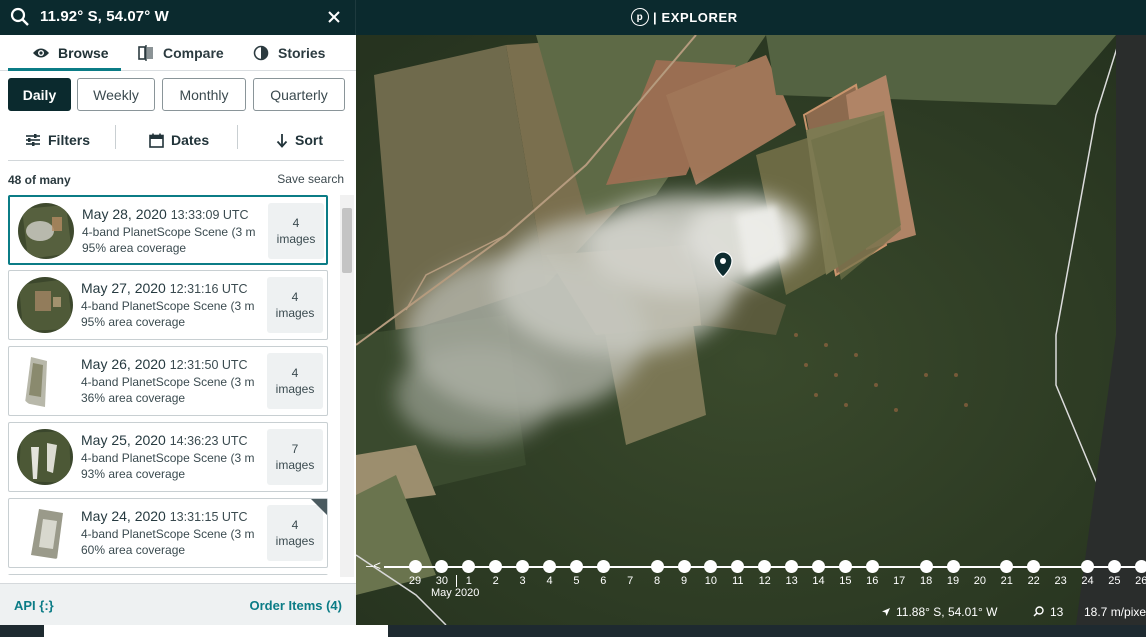 The height and width of the screenshot is (637, 1146). Describe the element at coordinates (33, 140) in the screenshot. I see `sliders-icon` at that location.